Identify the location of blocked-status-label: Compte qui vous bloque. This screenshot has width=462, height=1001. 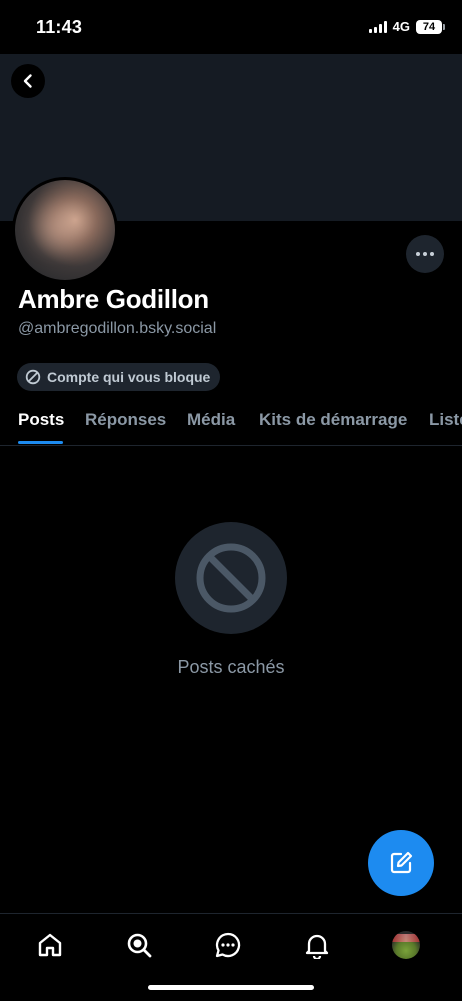
(129, 377).